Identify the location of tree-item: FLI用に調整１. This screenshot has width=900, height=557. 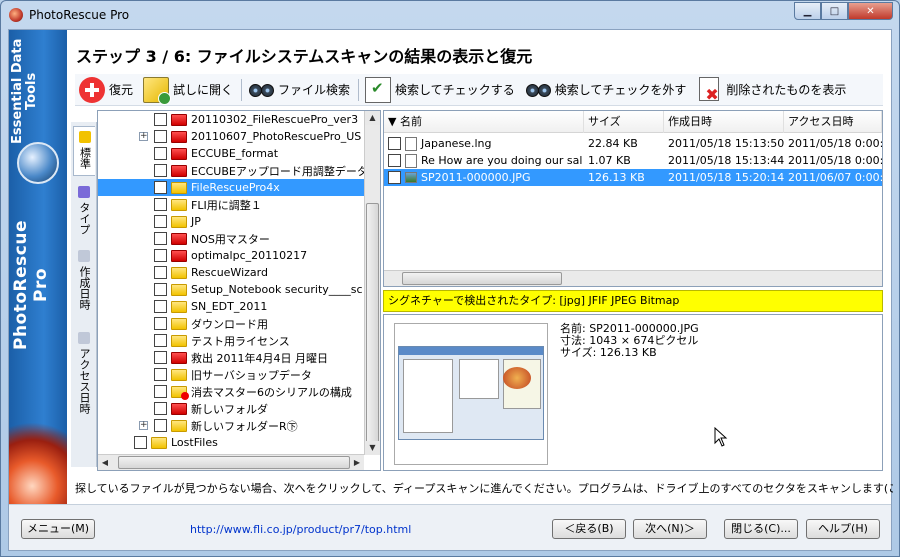
(231, 204).